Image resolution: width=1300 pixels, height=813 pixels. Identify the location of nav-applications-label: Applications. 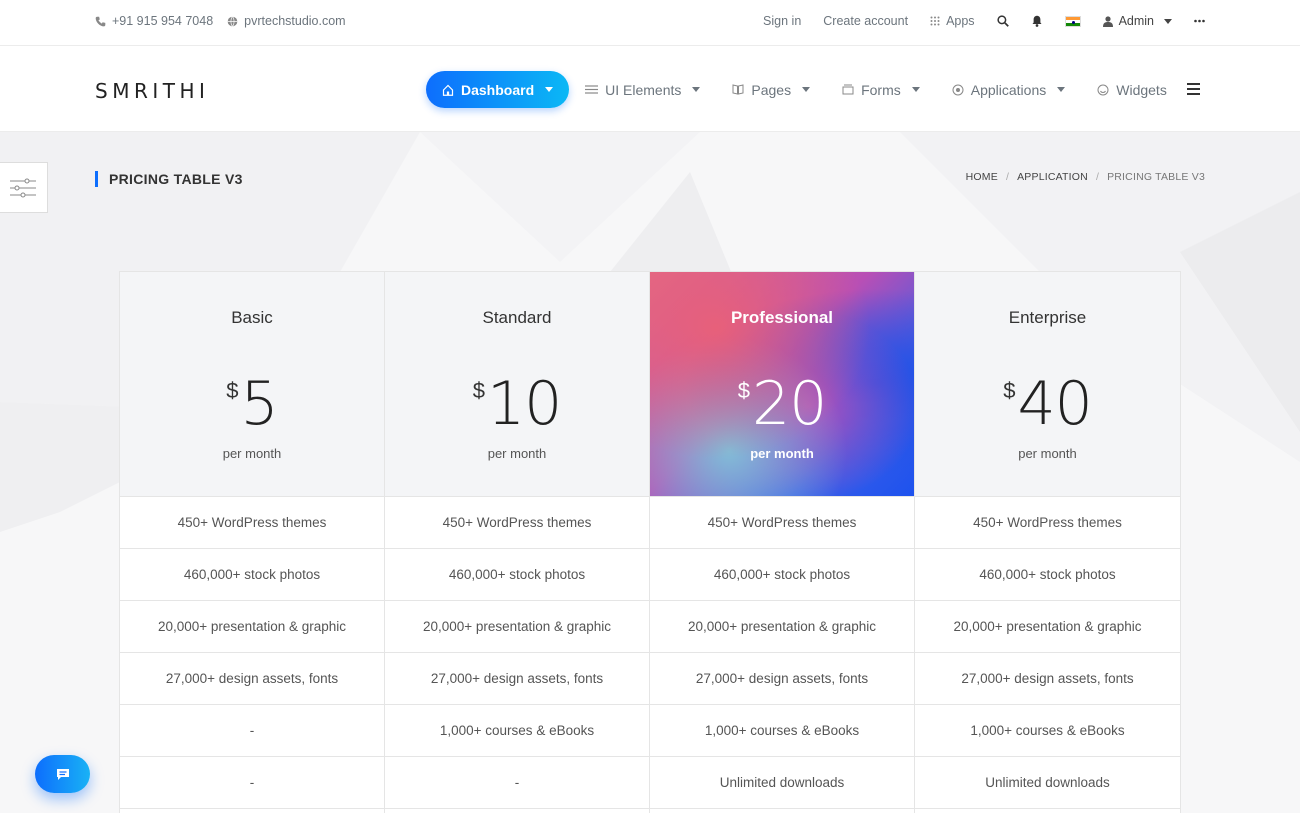
(1008, 89).